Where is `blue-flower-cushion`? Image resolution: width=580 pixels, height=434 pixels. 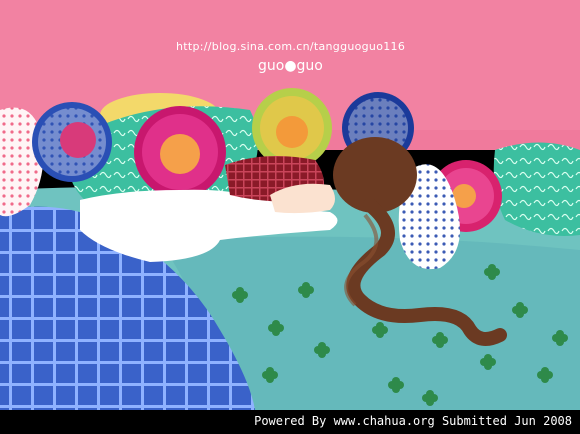
blue-flower-cushion is located at coordinates (72, 142).